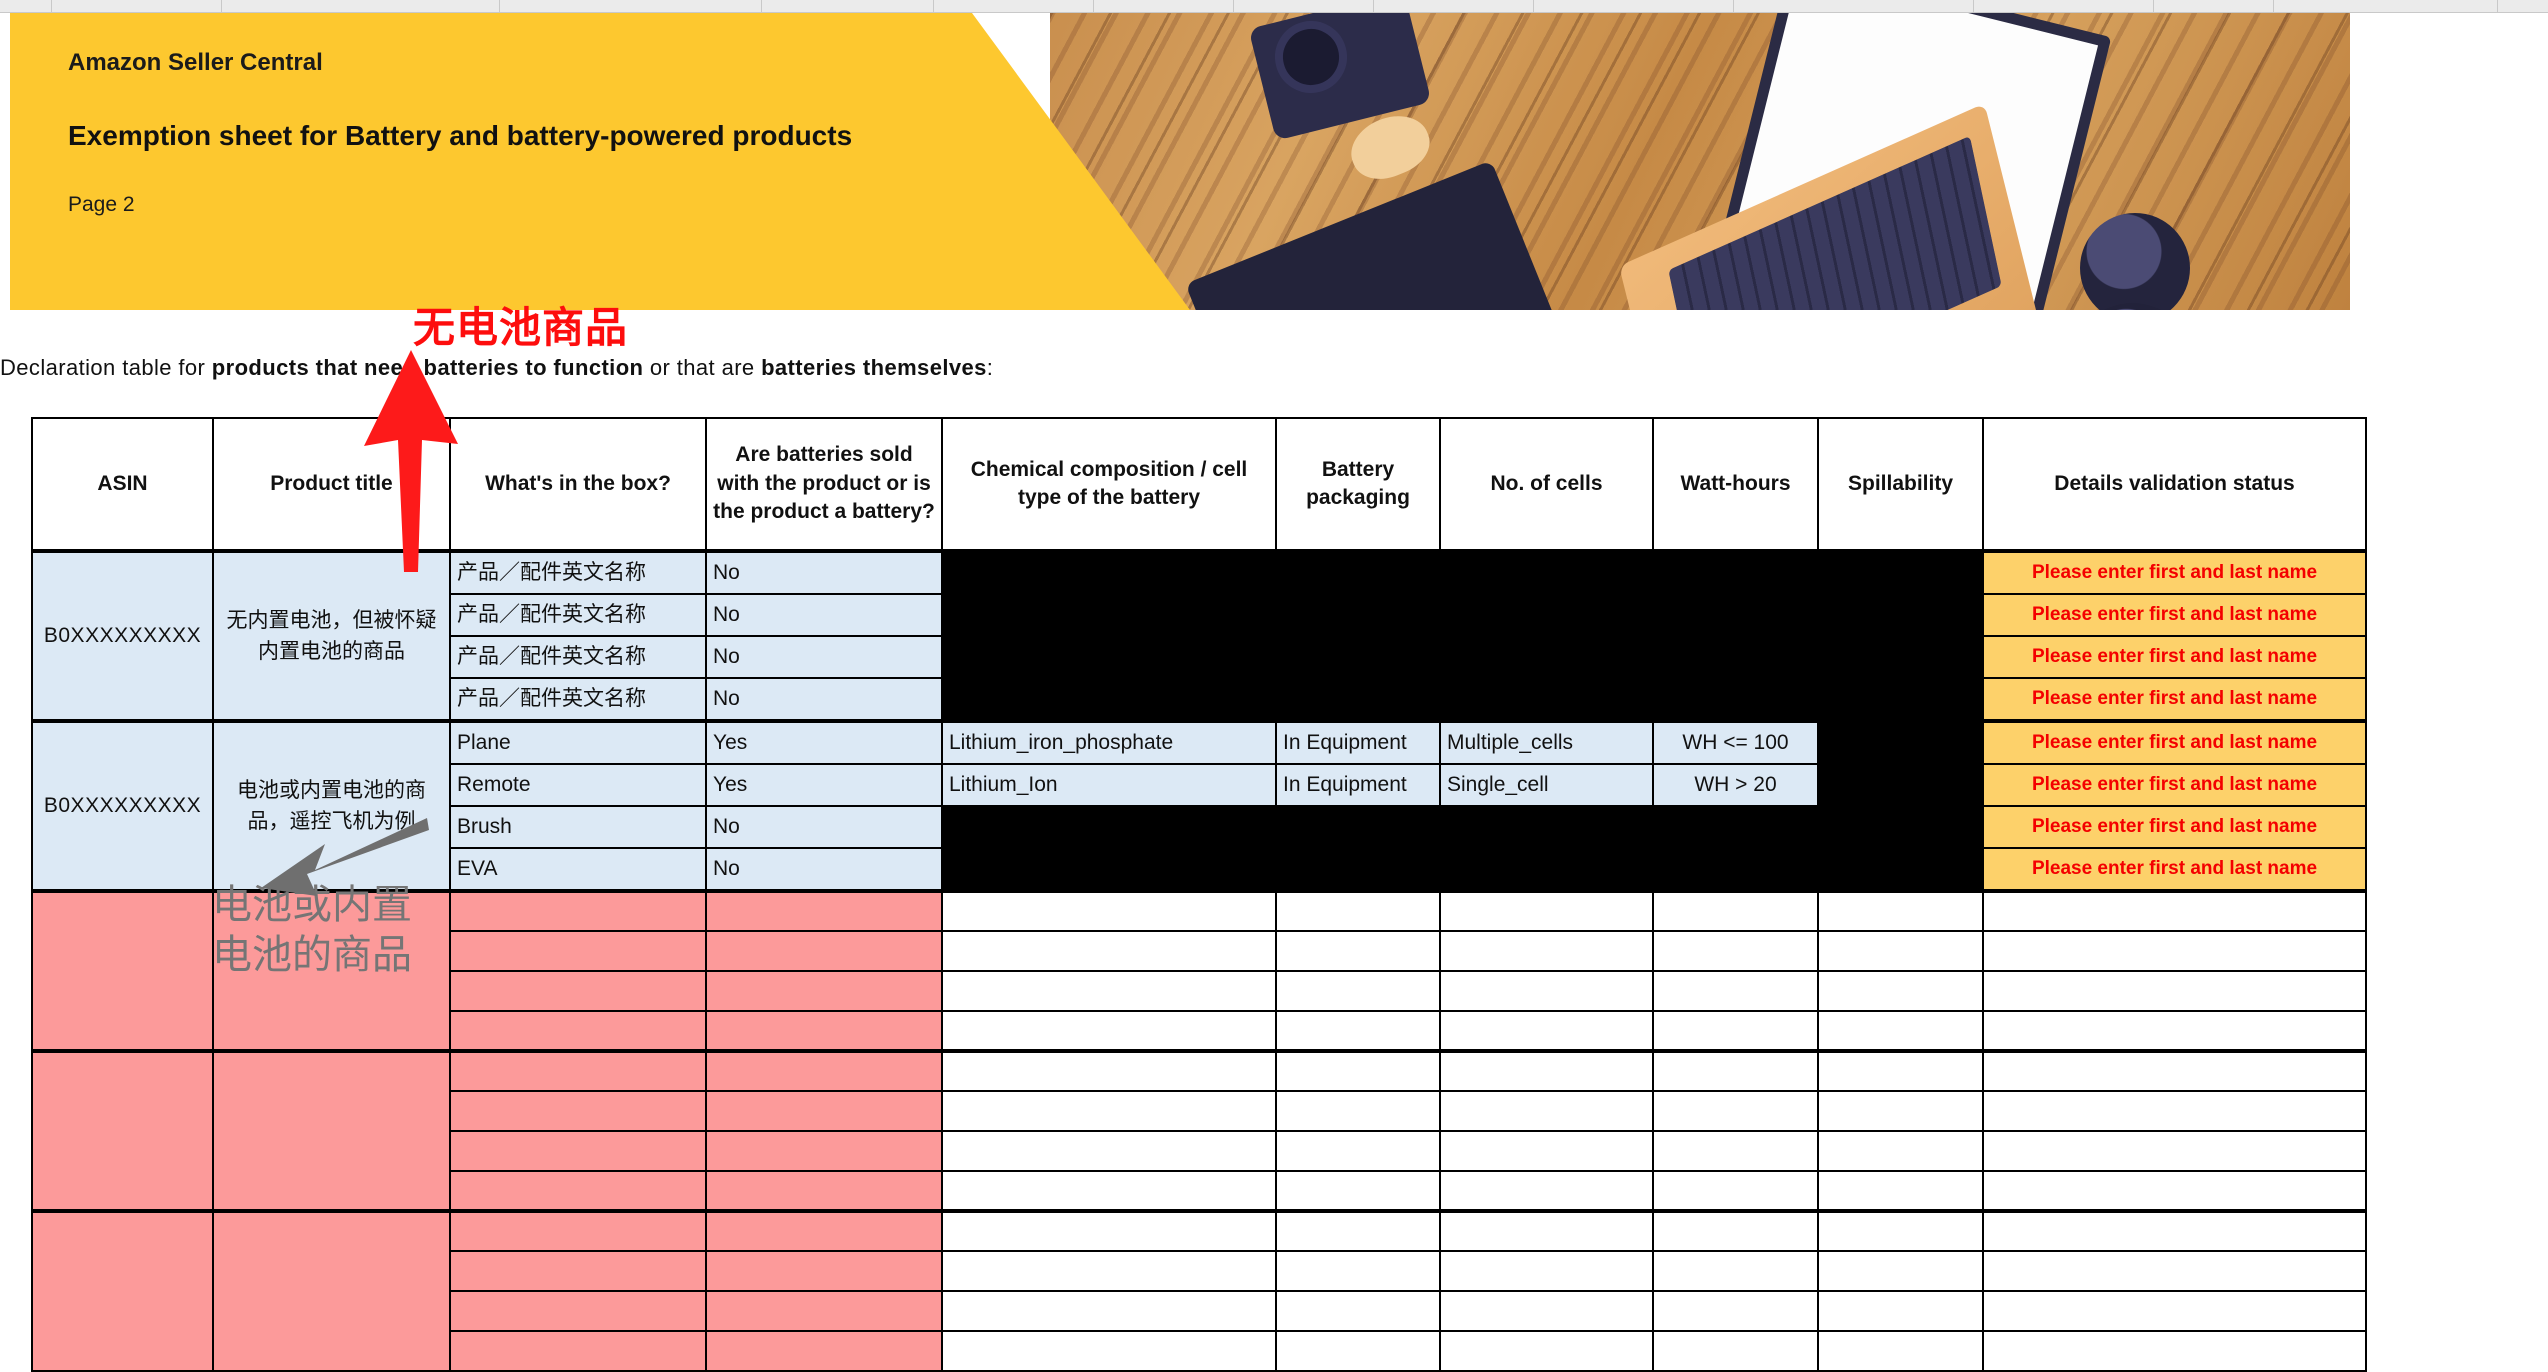  I want to click on cell-product-title: 无内置电池，但被怀疑内置电池的商品, so click(331, 635).